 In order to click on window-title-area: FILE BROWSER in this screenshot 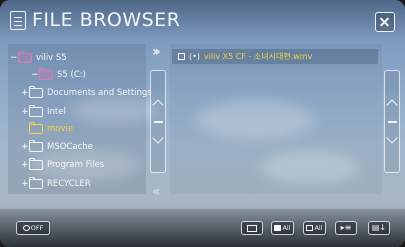, I will do `click(95, 20)`.